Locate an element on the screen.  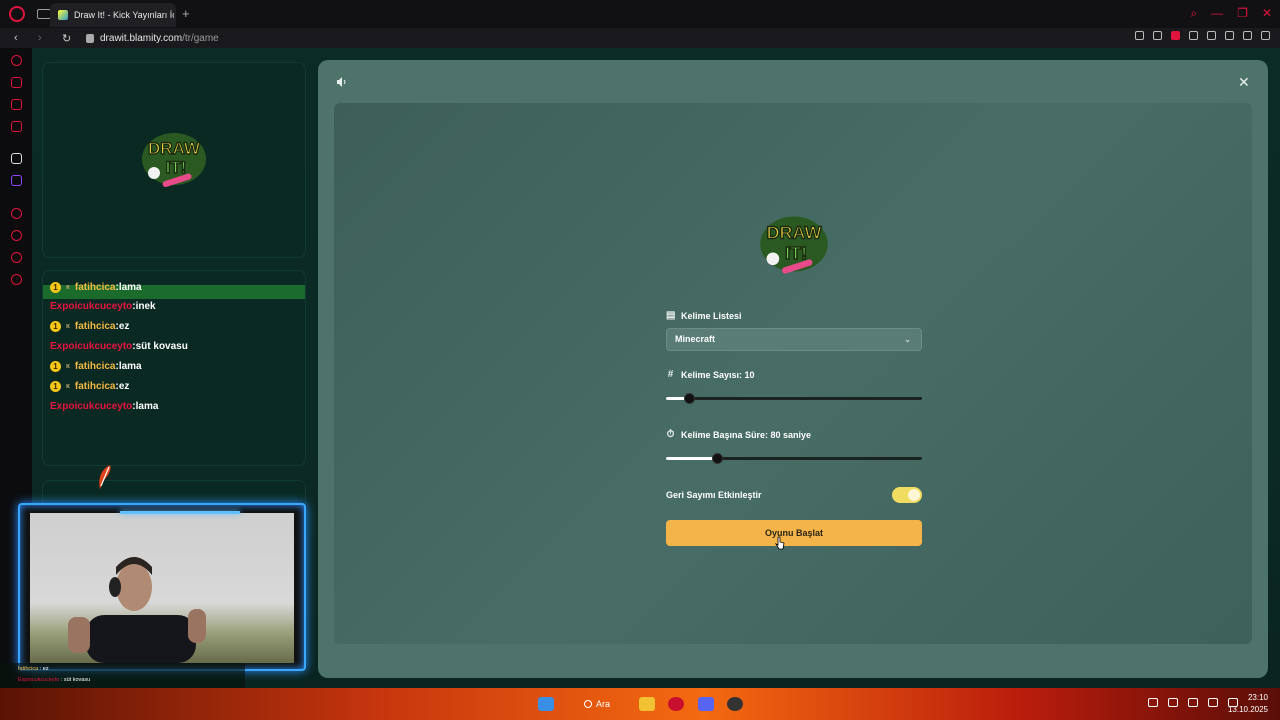
chat-message: 1 ĸ fatihcica: ez is located at coordinates (89, 386).